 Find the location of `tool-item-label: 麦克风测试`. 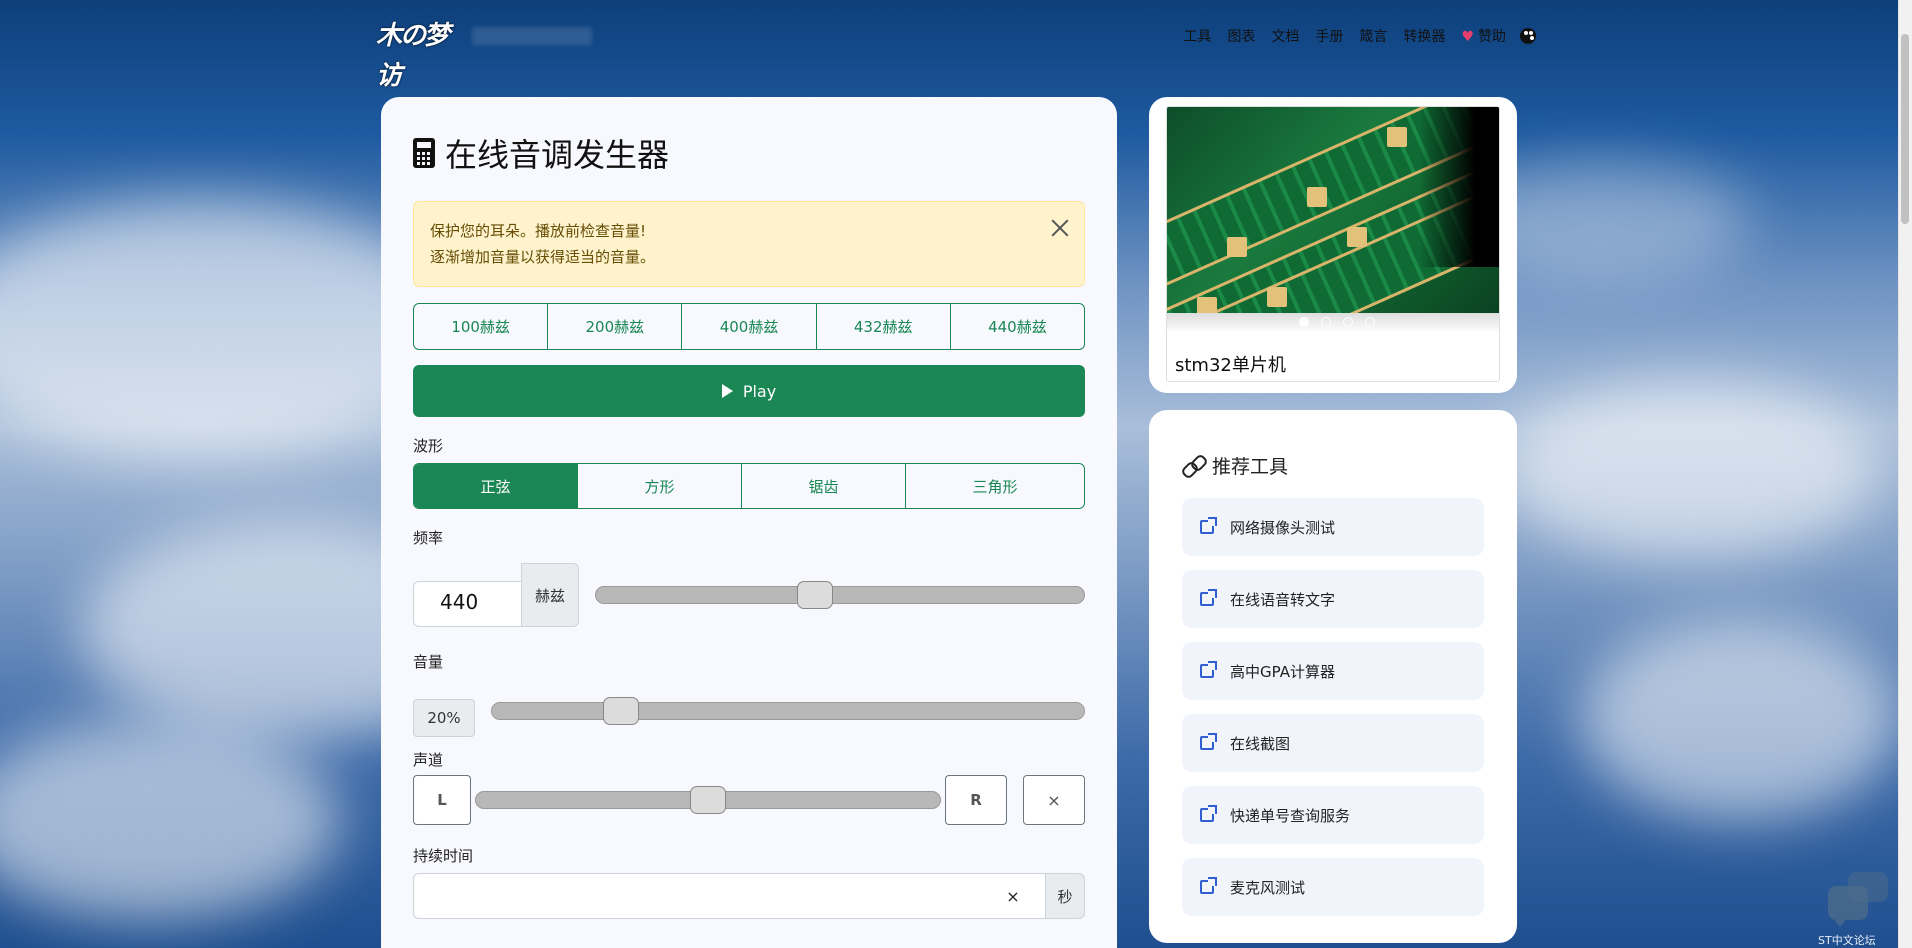

tool-item-label: 麦克风测试 is located at coordinates (1268, 887).